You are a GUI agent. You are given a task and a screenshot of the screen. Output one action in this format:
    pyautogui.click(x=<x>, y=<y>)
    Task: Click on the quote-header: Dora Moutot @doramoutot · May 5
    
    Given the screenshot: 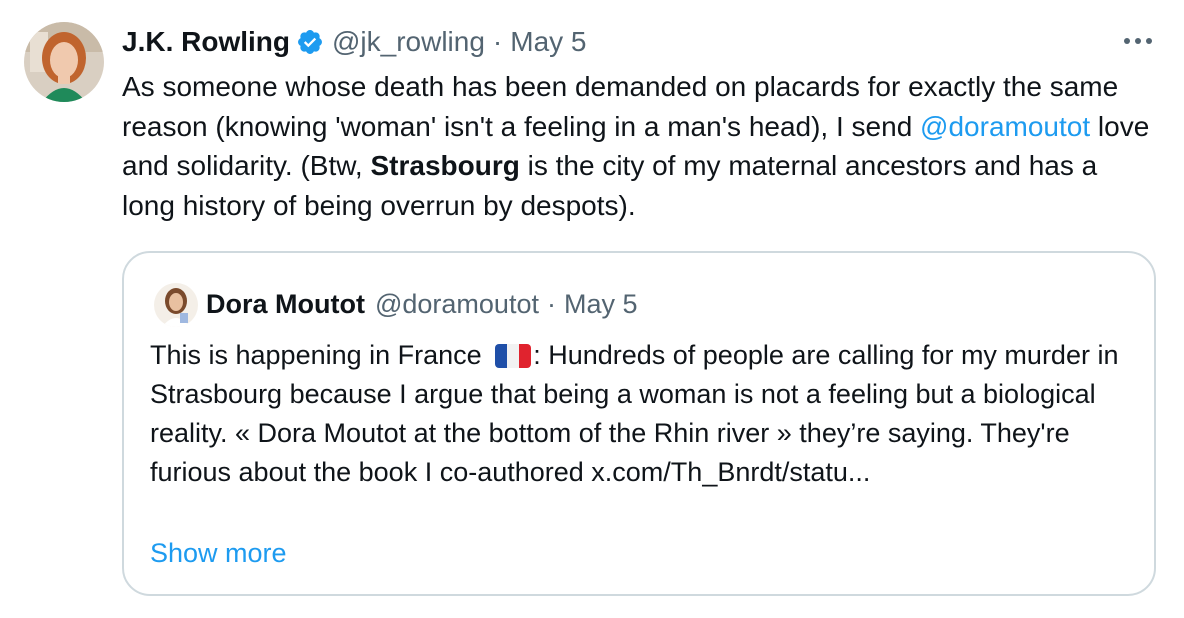 What is the action you would take?
    pyautogui.click(x=422, y=304)
    